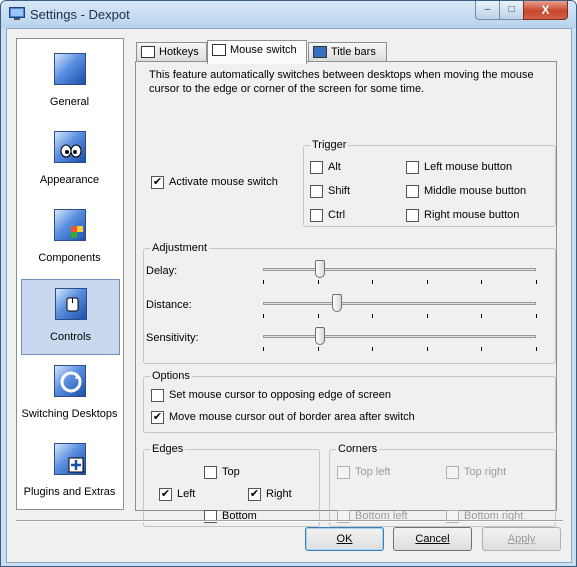  Describe the element at coordinates (70, 161) in the screenshot. I see `sidebar-item-appearance: Appearance` at that location.